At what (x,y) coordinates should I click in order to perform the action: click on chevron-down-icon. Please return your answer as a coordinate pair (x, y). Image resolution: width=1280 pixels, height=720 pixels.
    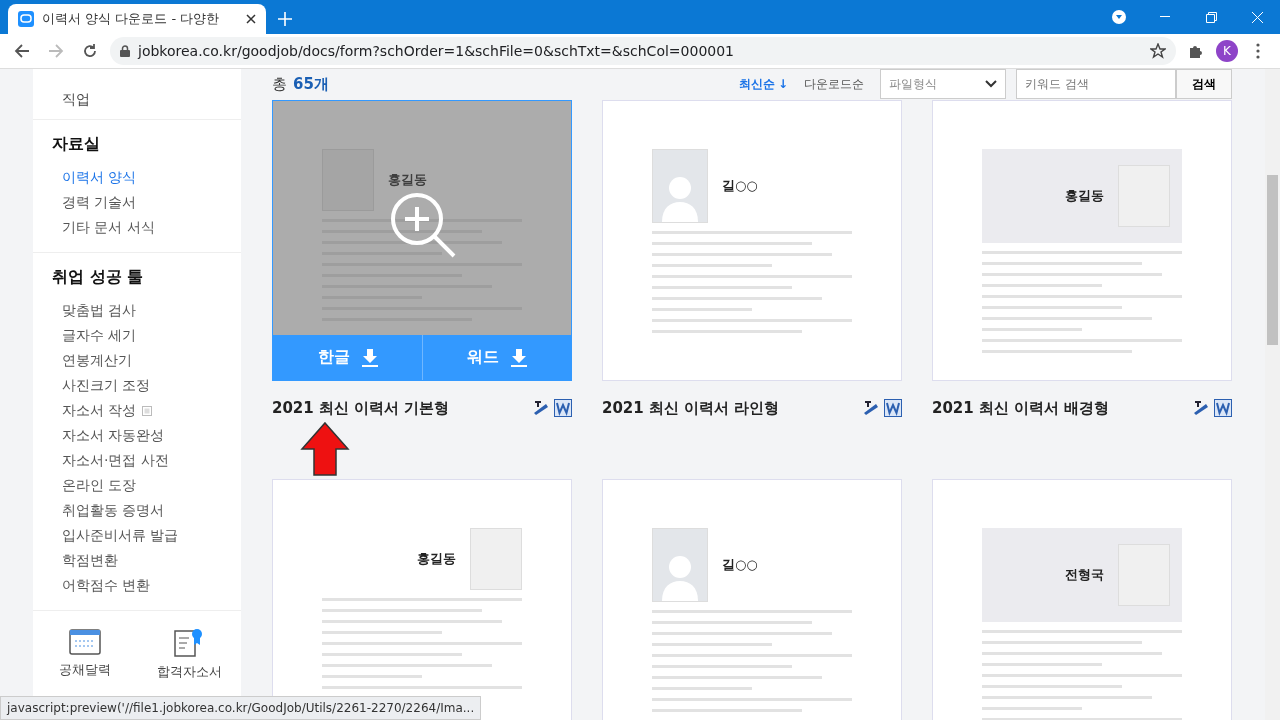
    Looking at the image, I should click on (991, 84).